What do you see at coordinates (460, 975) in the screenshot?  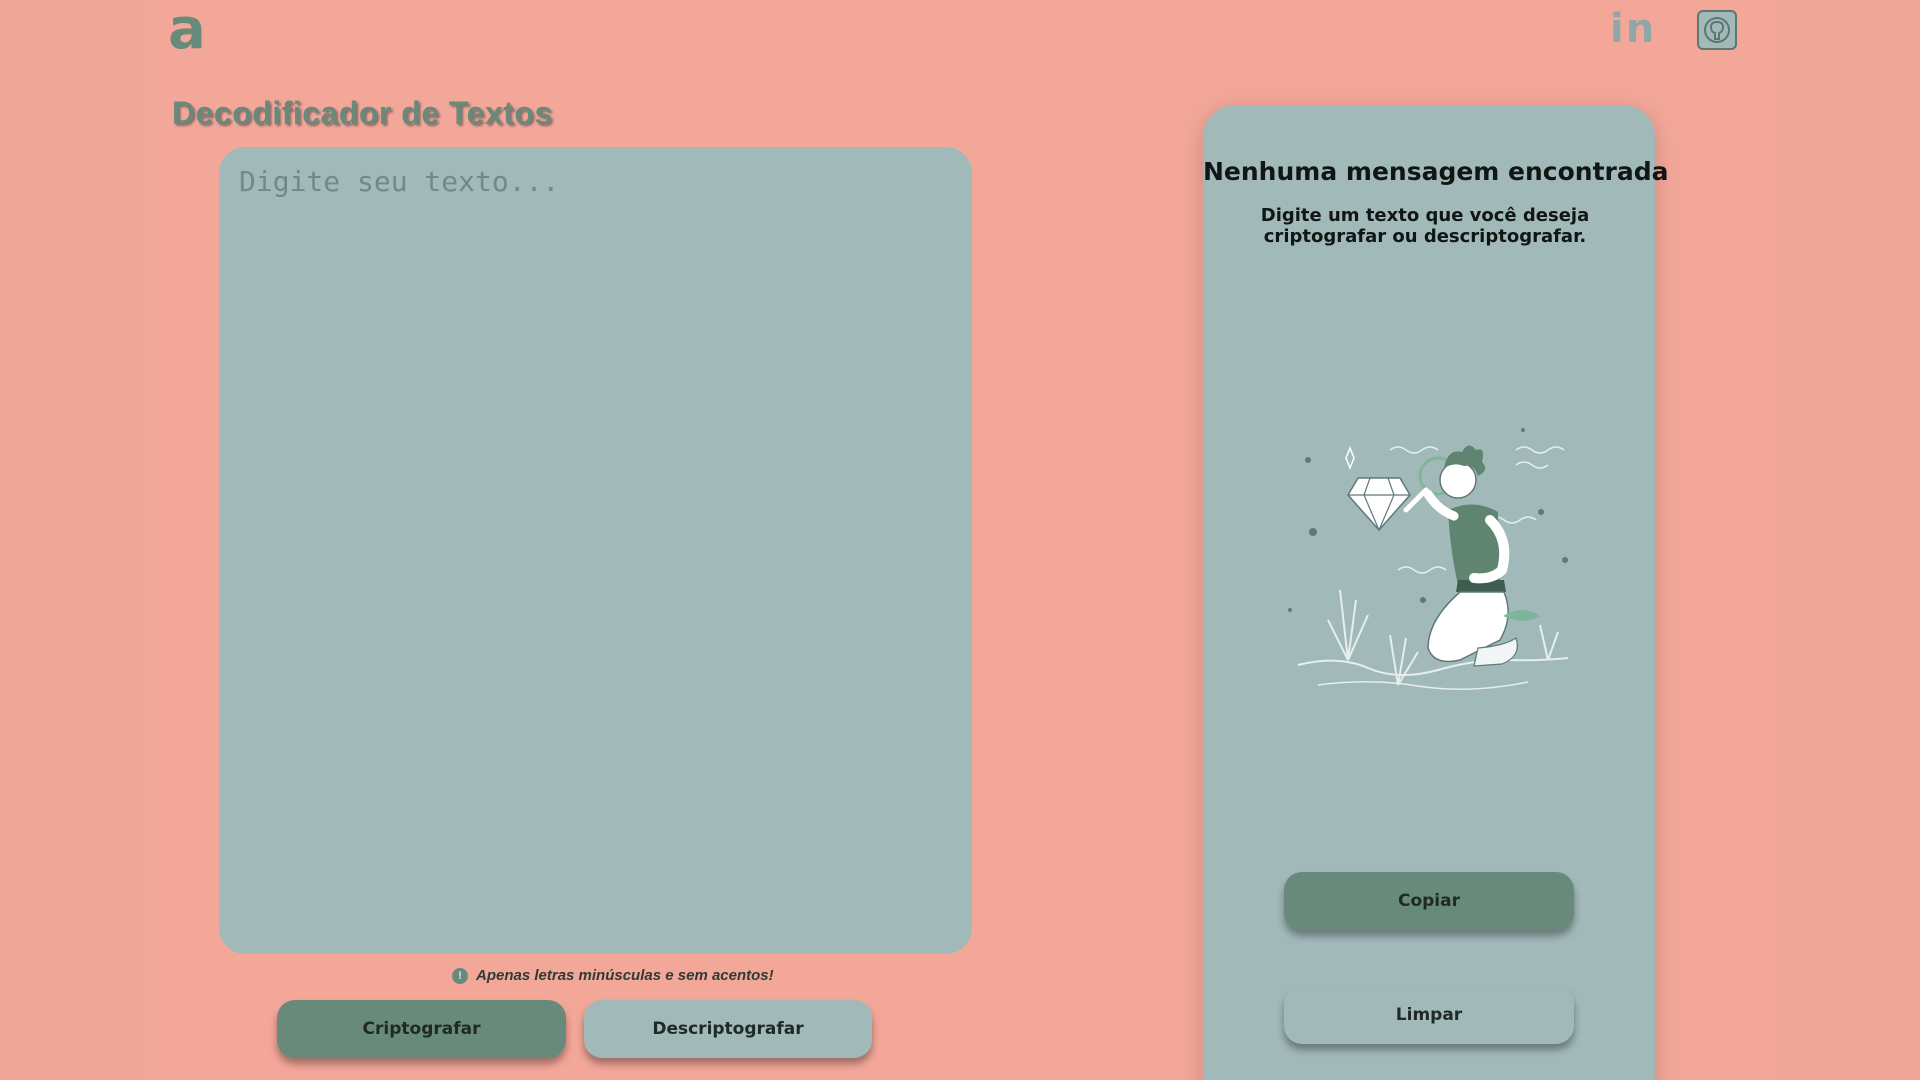 I see `info-icon: !` at bounding box center [460, 975].